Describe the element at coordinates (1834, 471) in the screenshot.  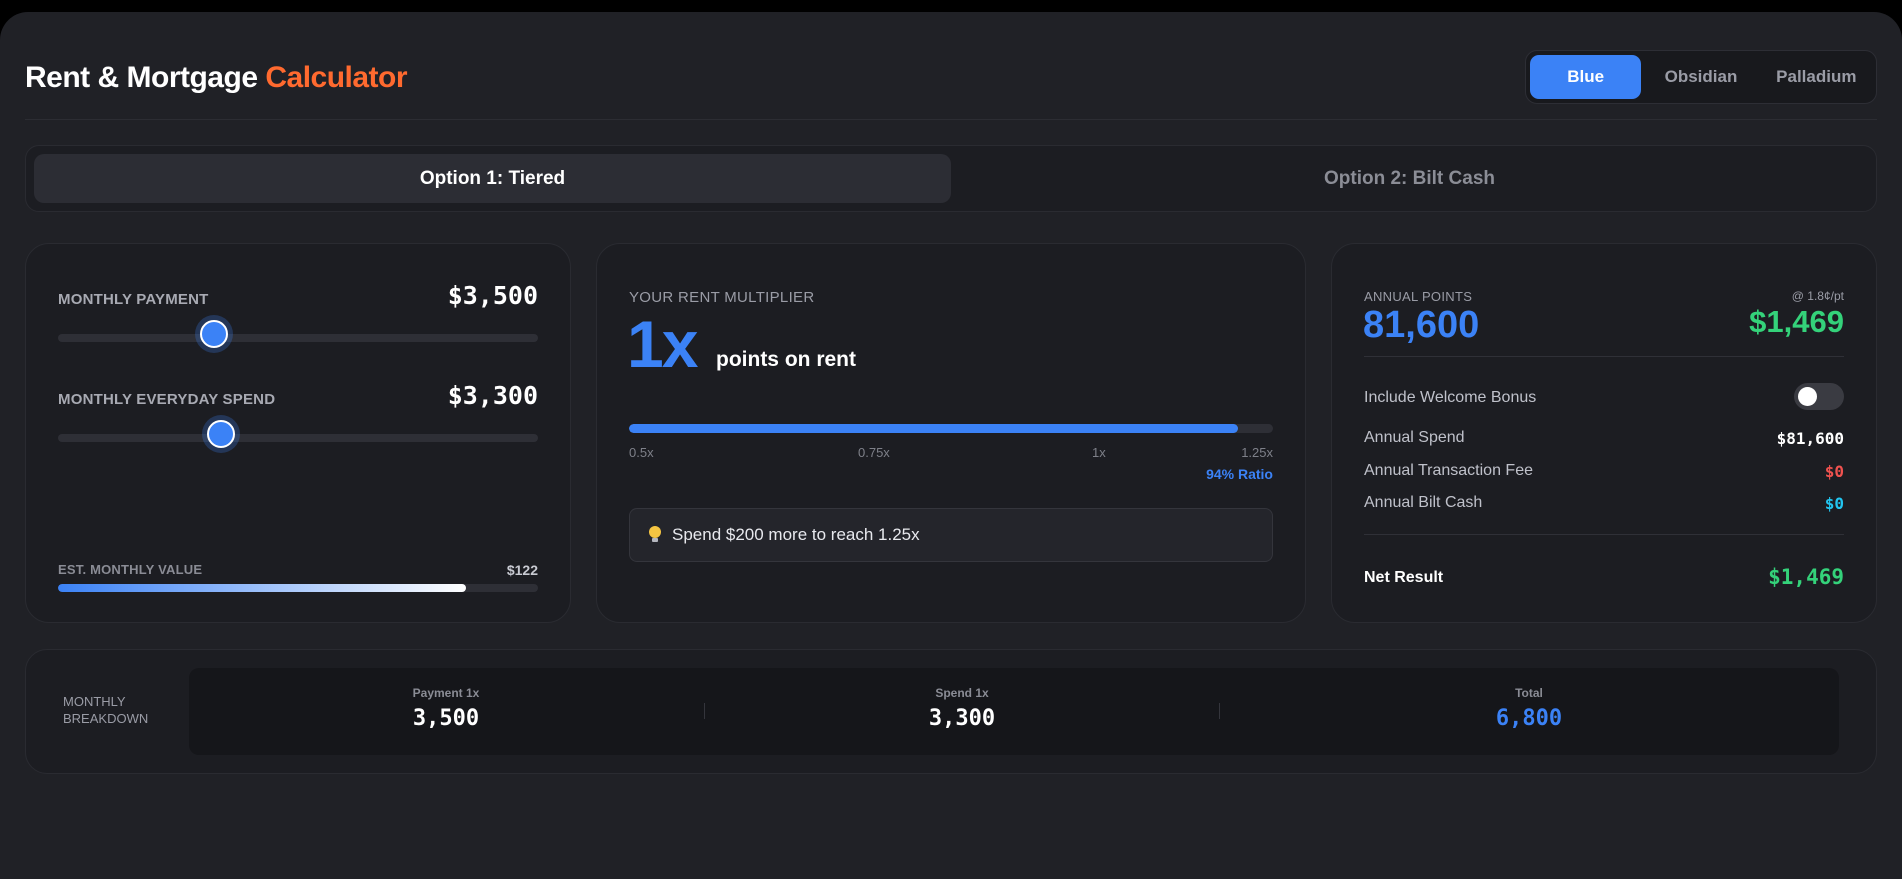
I see `transaction-fee-value: $0` at that location.